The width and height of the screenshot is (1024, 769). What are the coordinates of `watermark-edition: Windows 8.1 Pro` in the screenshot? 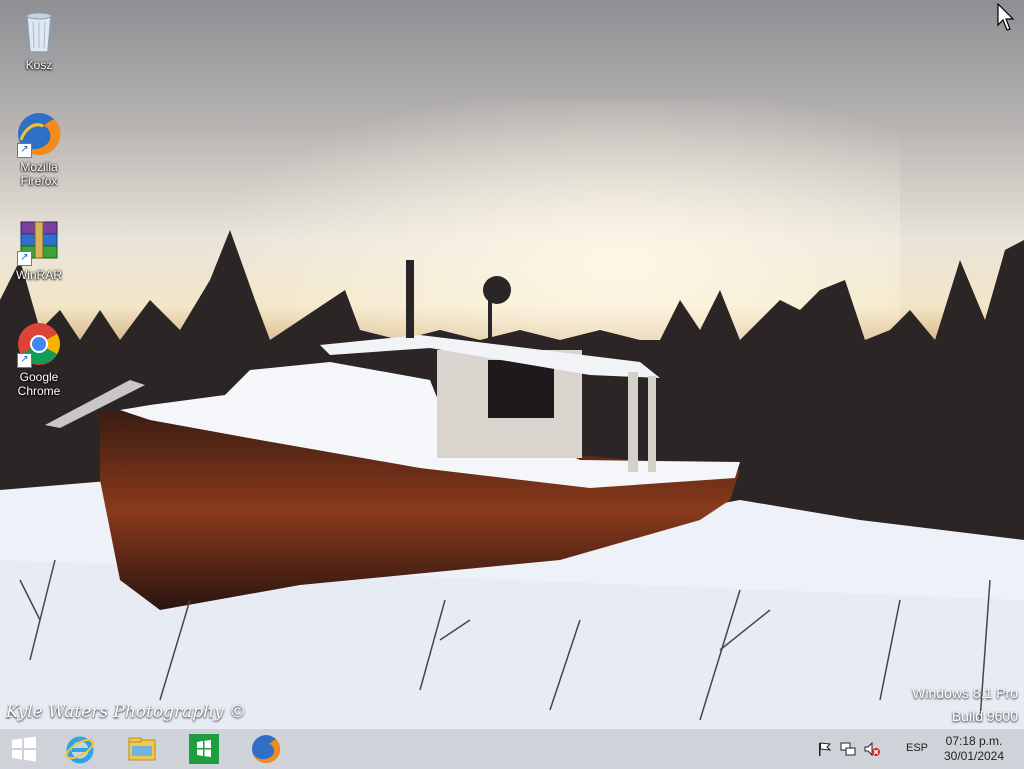 It's located at (965, 693).